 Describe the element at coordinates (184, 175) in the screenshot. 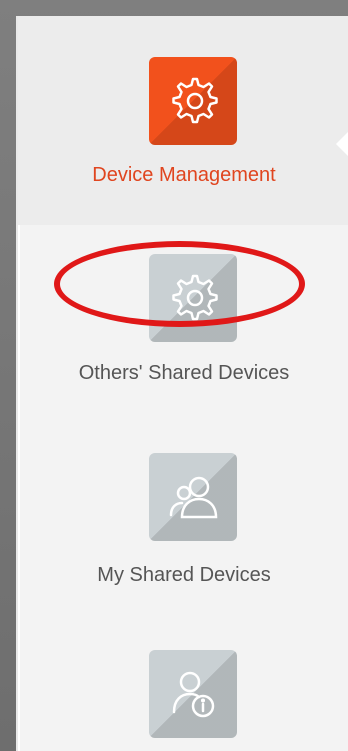

I see `sidebar-item-label: Device Management` at that location.